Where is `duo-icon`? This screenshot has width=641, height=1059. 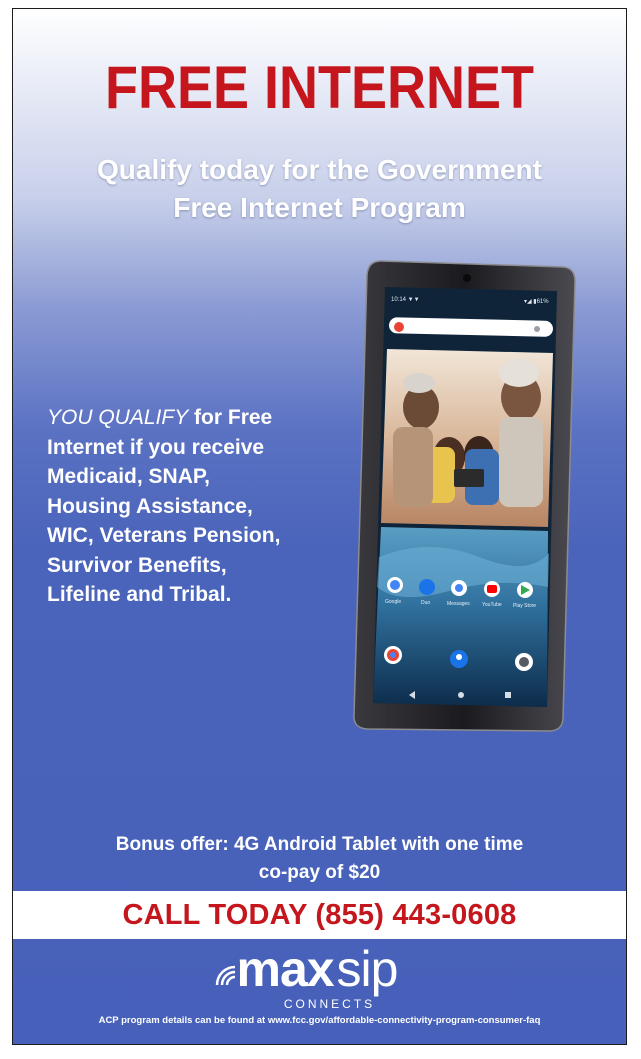 duo-icon is located at coordinates (427, 587).